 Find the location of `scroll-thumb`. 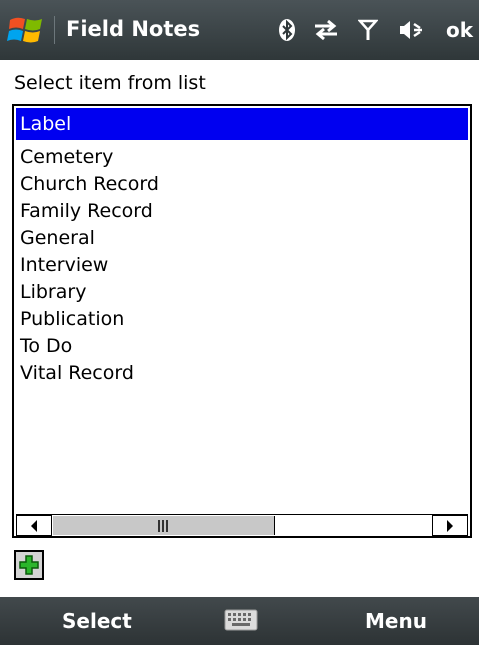

scroll-thumb is located at coordinates (164, 525).